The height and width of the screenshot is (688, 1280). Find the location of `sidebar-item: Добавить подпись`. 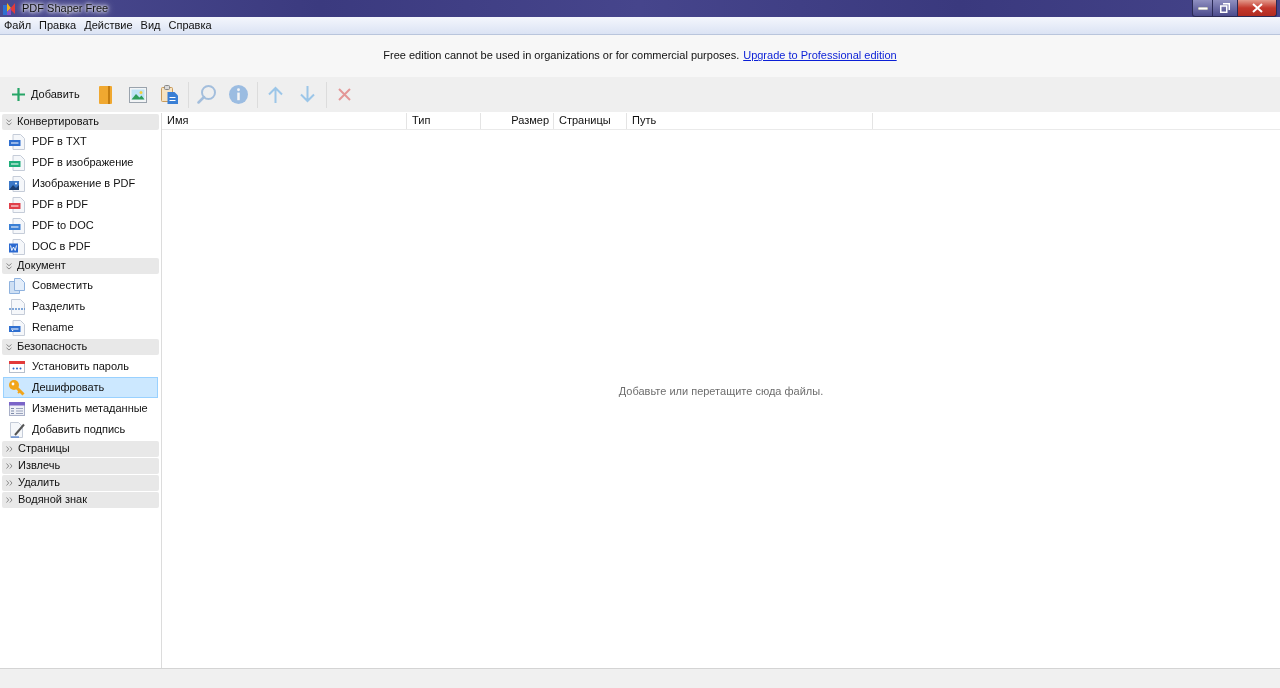

sidebar-item: Добавить подпись is located at coordinates (80, 429).